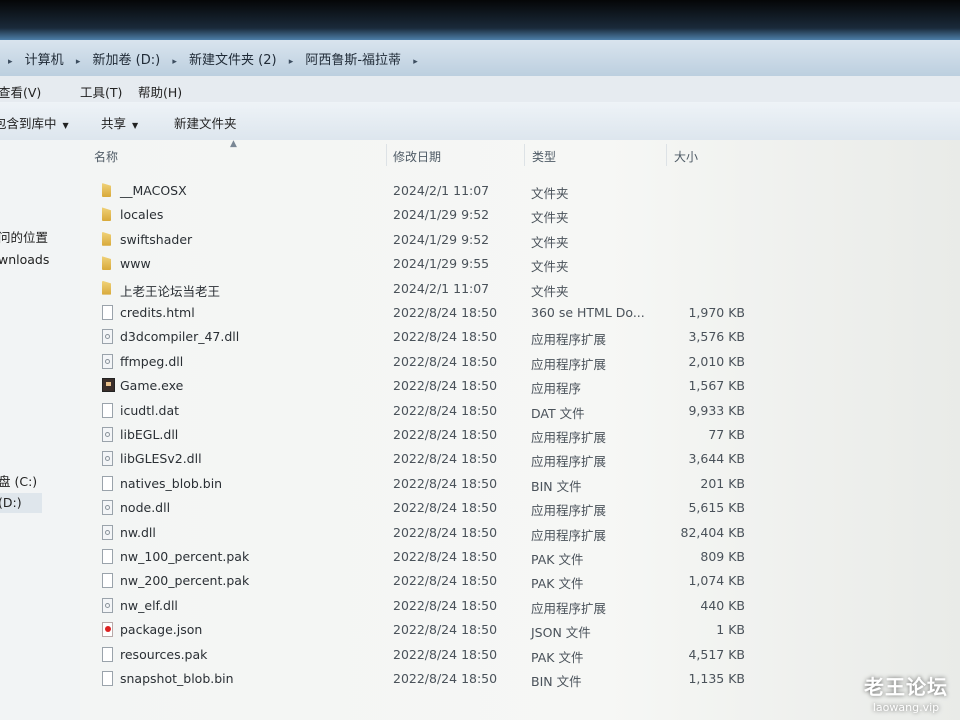  What do you see at coordinates (101, 91) in the screenshot?
I see `menu-tools: 工具(T)` at bounding box center [101, 91].